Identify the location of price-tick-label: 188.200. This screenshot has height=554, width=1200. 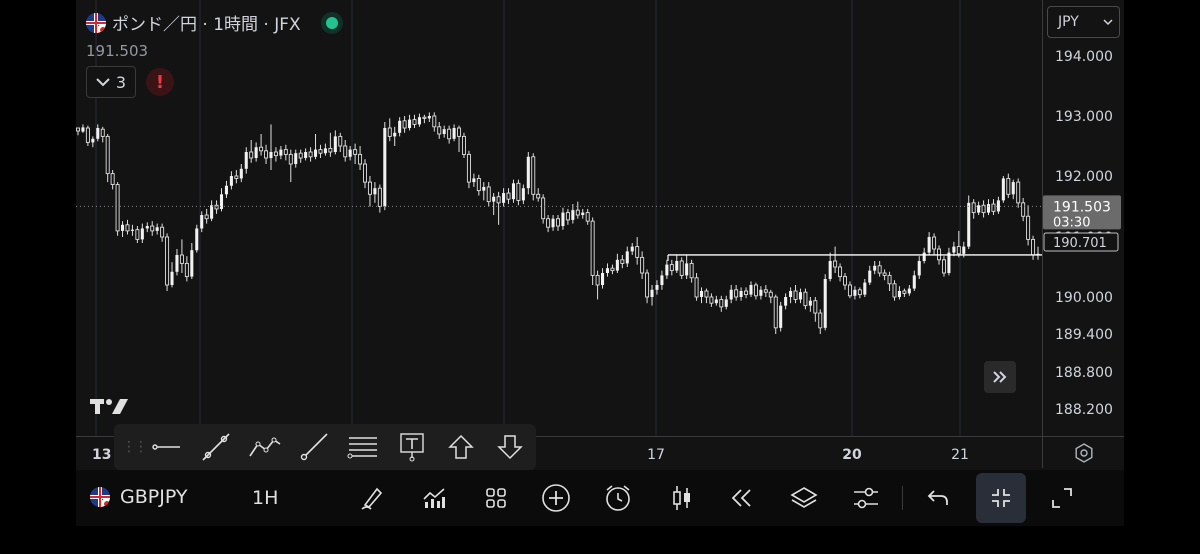
(1084, 410).